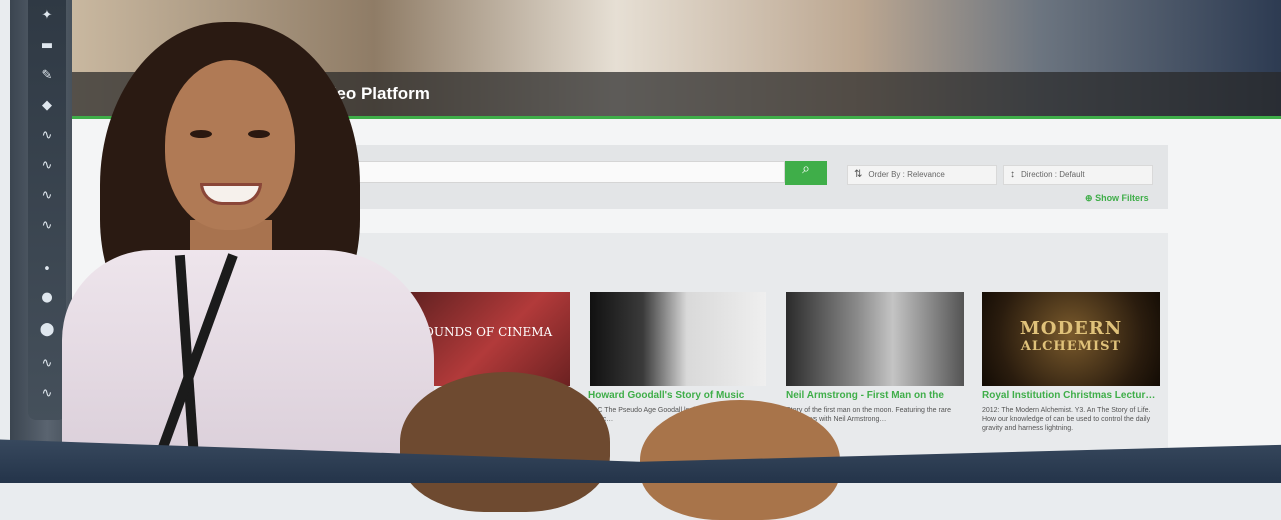  I want to click on audience-head, so click(505, 442).